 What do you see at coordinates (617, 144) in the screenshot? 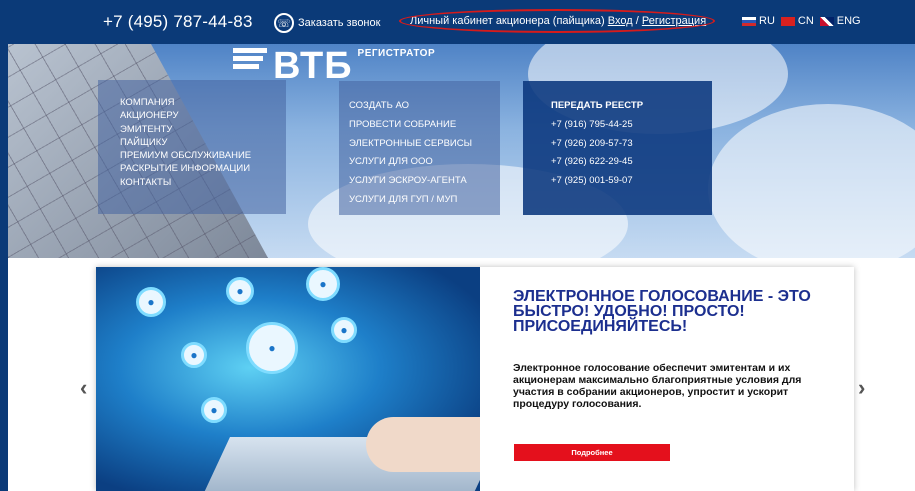
I see `registry-phone: +7 (926) 209-57-73` at bounding box center [617, 144].